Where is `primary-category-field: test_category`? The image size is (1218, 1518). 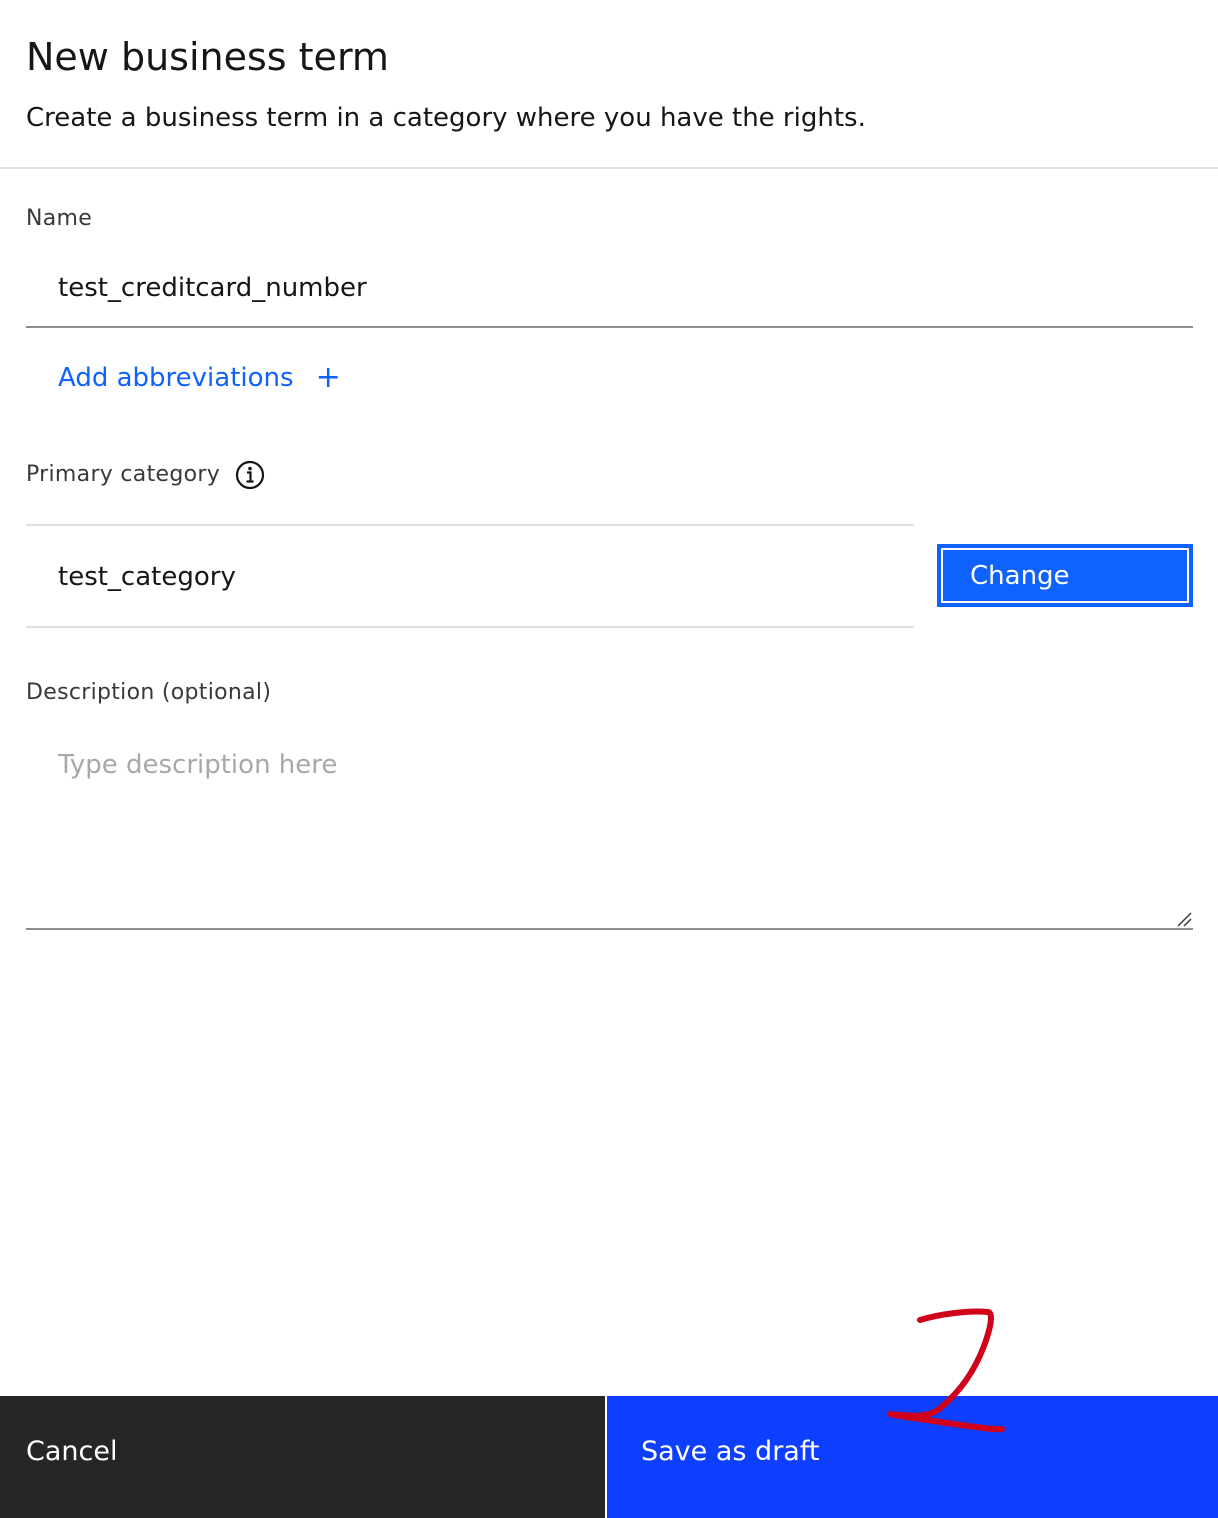 primary-category-field: test_category is located at coordinates (470, 576).